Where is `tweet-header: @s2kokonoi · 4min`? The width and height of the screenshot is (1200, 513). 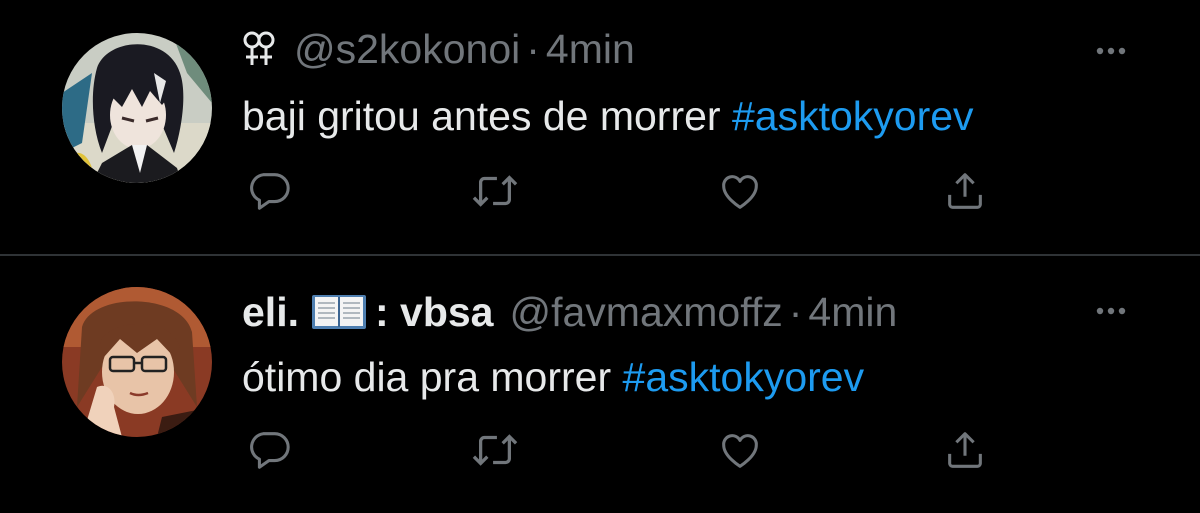 tweet-header: @s2kokonoi · 4min is located at coordinates (438, 49).